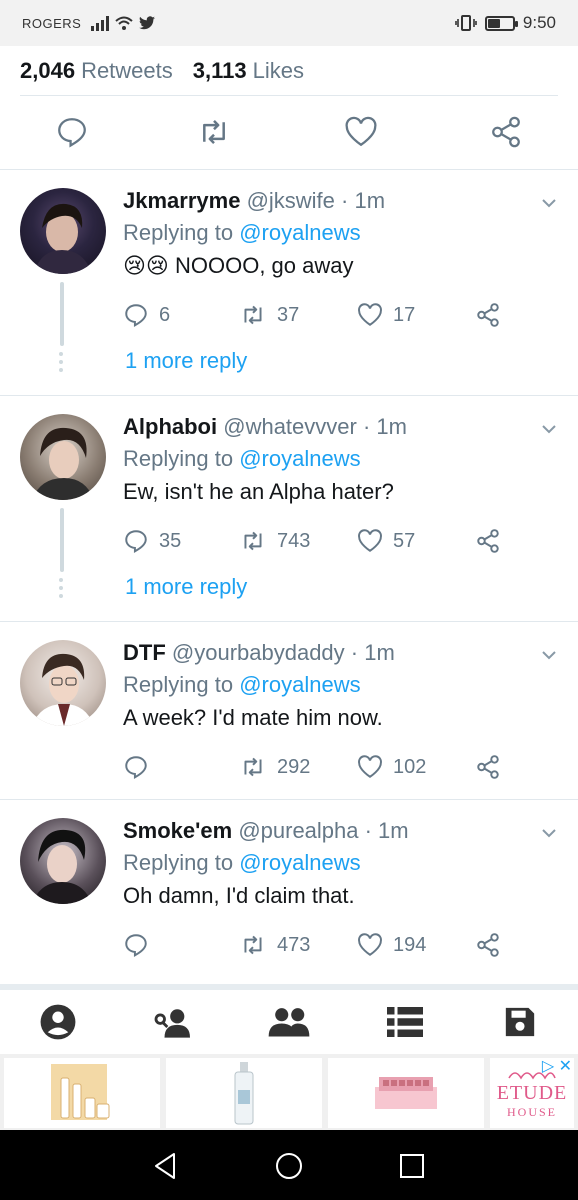 The width and height of the screenshot is (578, 1200). I want to click on like-action: 102, so click(391, 767).